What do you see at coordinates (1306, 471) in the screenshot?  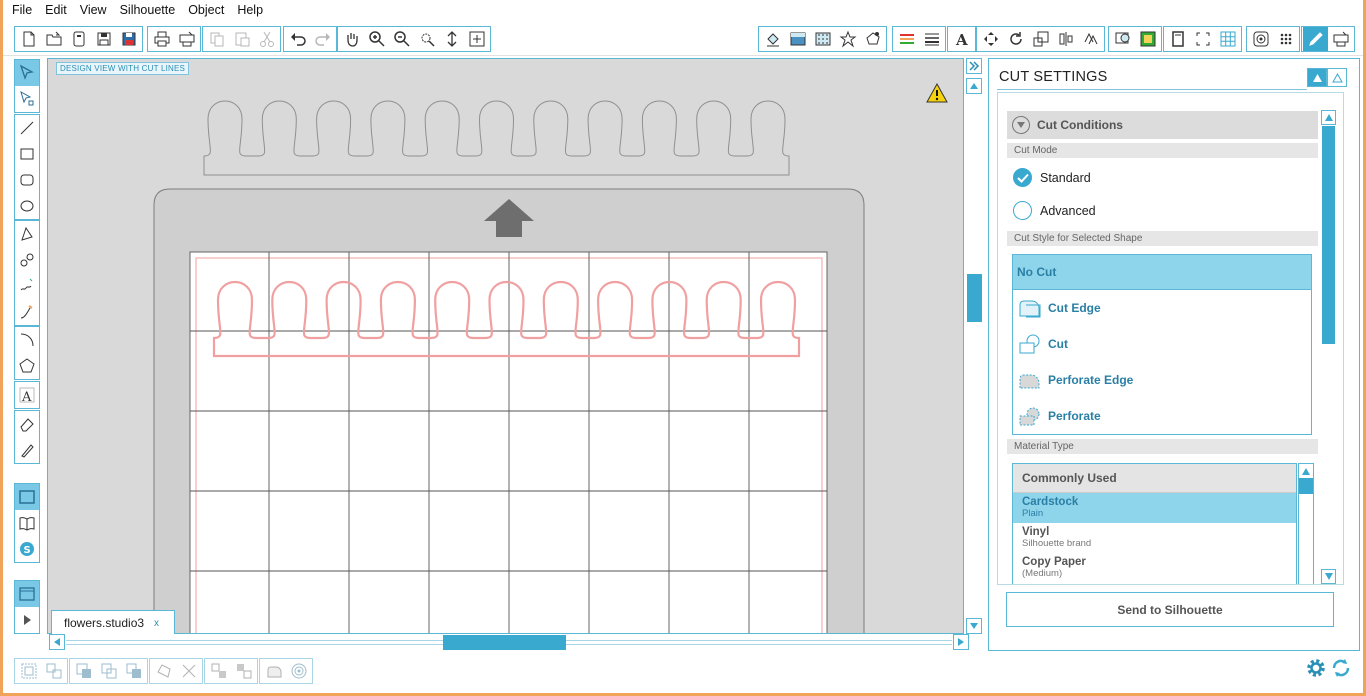 I see `material-scroll-up-icon` at bounding box center [1306, 471].